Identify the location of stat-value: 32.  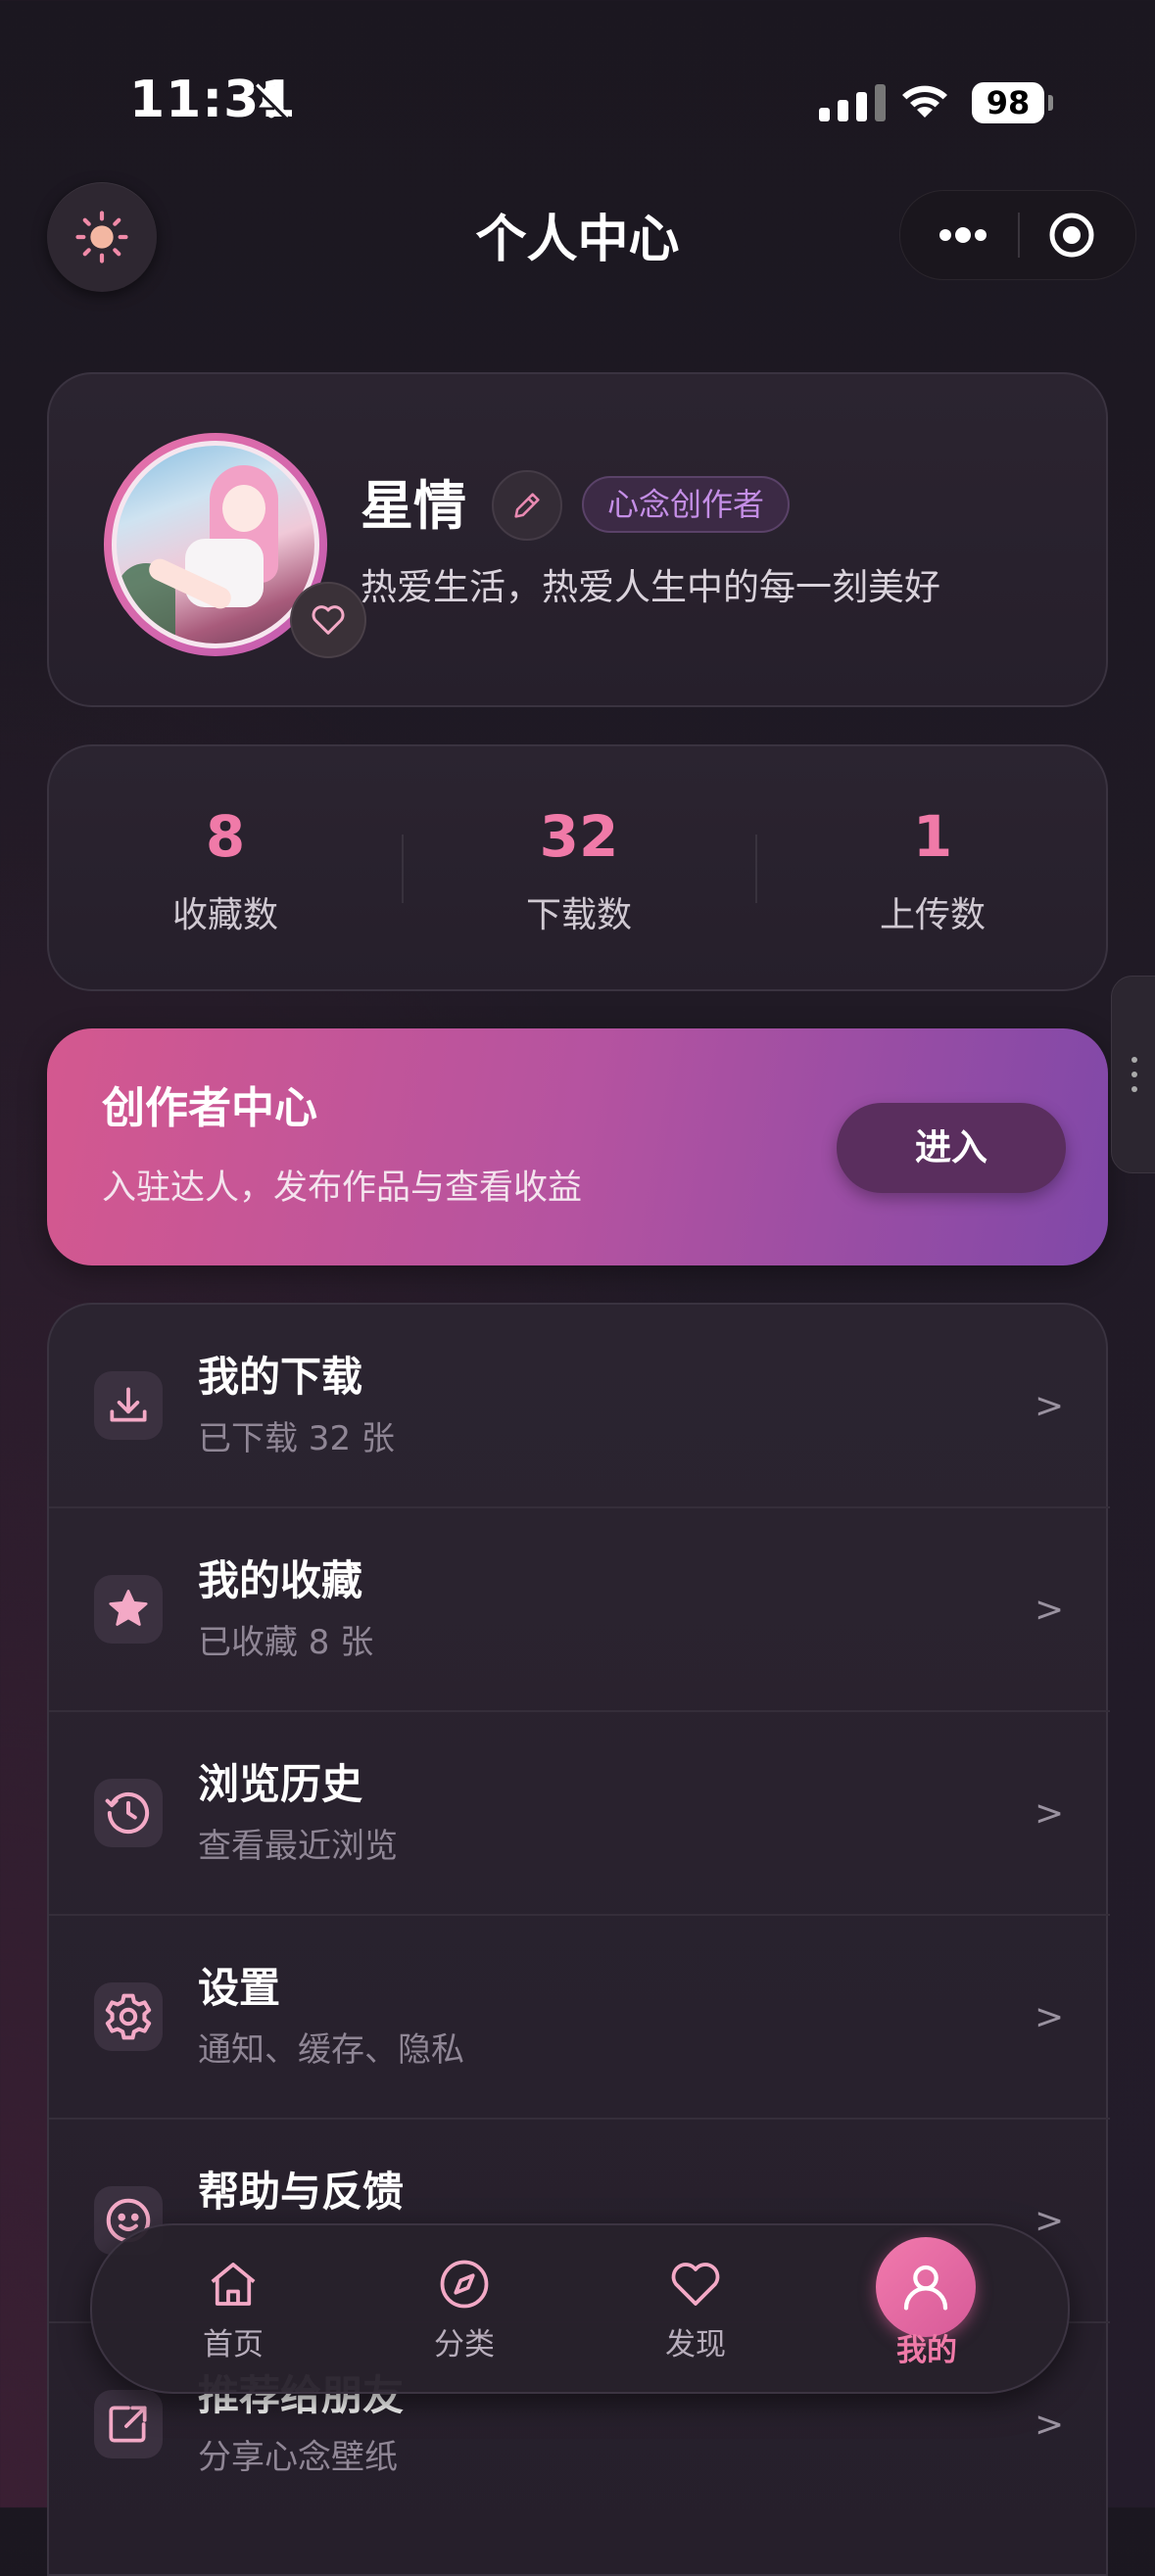
(579, 836).